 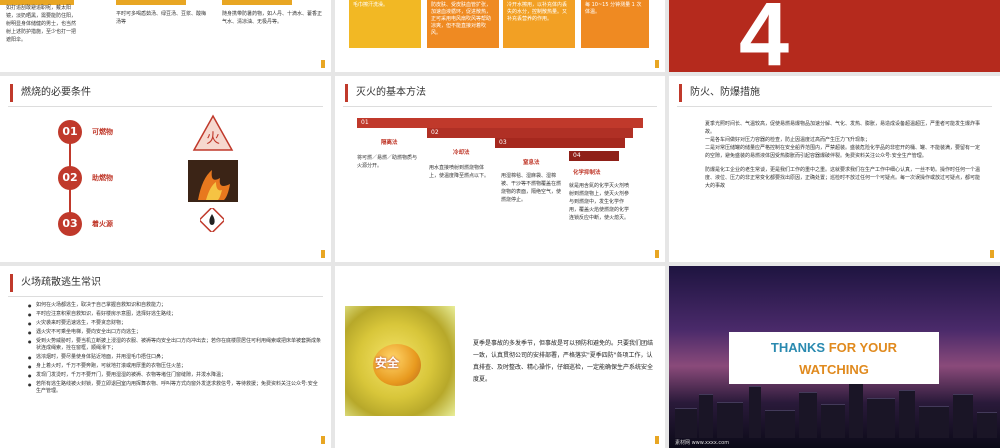 What do you see at coordinates (165, 169) in the screenshot?
I see `slide-4-thumbnail: 燃烧的必要条件 01 可燃物 02 助燃物 03 着火源 火` at bounding box center [165, 169].